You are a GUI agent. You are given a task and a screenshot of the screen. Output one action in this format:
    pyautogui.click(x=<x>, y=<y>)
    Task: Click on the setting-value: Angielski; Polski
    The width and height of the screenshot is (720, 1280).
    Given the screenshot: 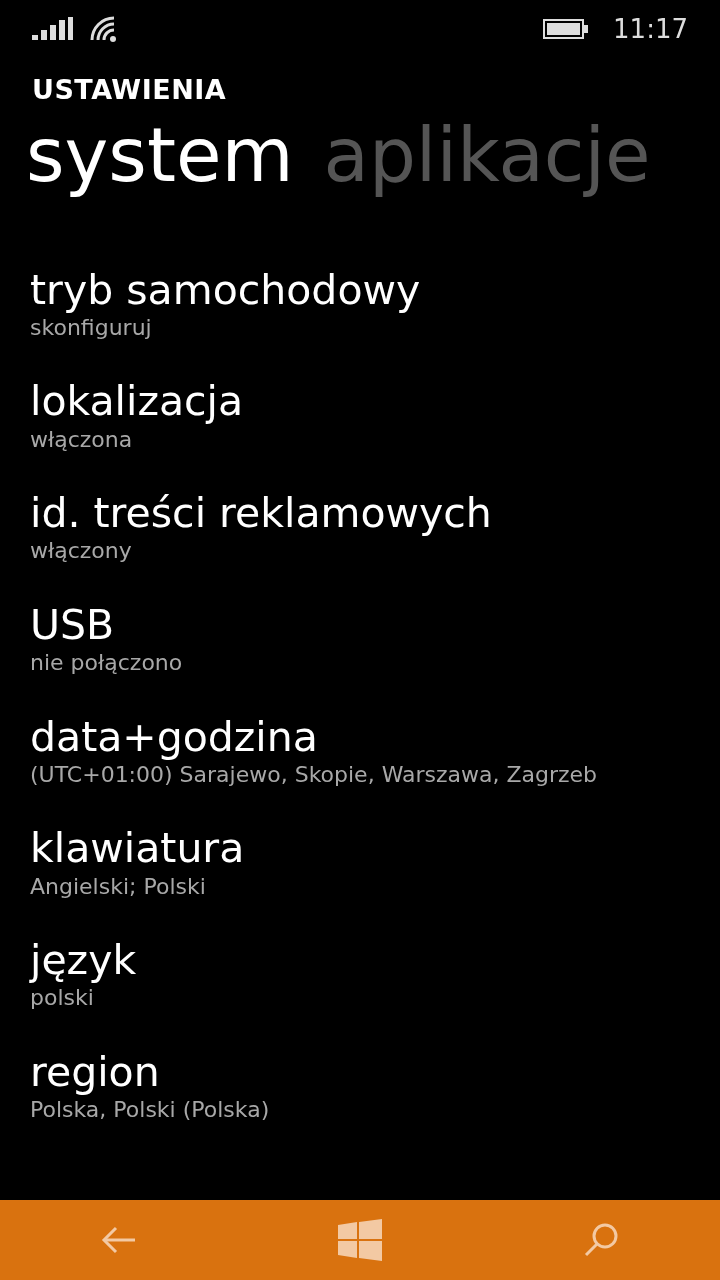 What is the action you would take?
    pyautogui.click(x=118, y=886)
    